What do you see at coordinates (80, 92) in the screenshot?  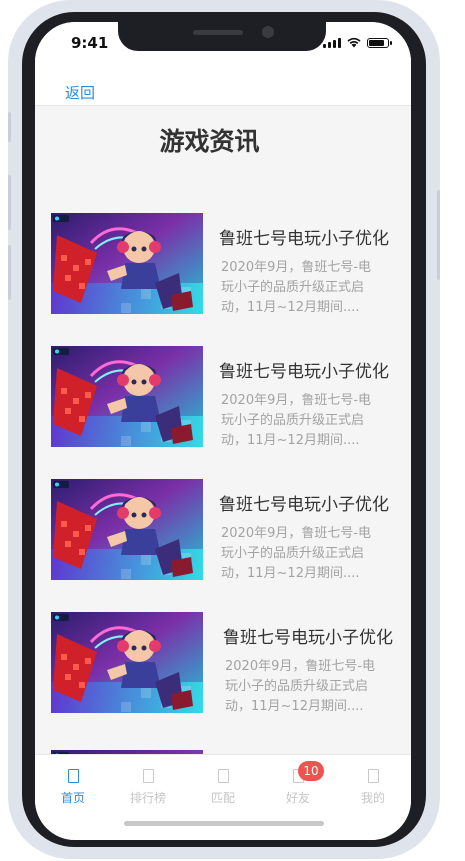 I see `back-button: 返回` at bounding box center [80, 92].